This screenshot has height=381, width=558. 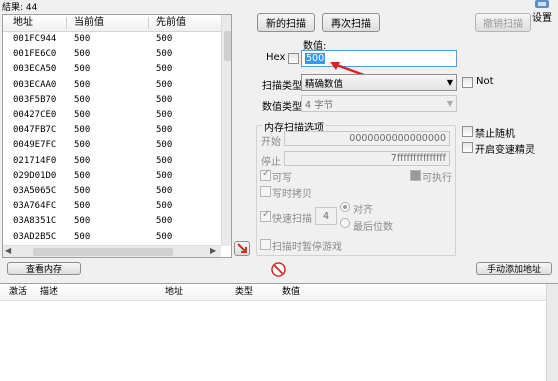 What do you see at coordinates (213, 250) in the screenshot?
I see `scroll-right-icon: ▶` at bounding box center [213, 250].